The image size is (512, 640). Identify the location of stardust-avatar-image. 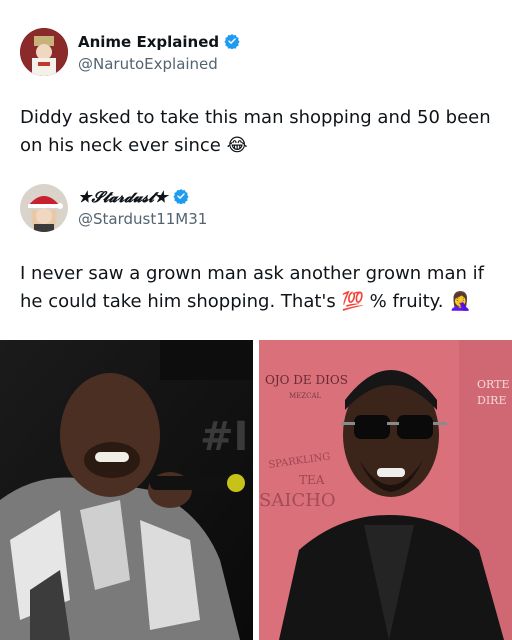
(44, 208).